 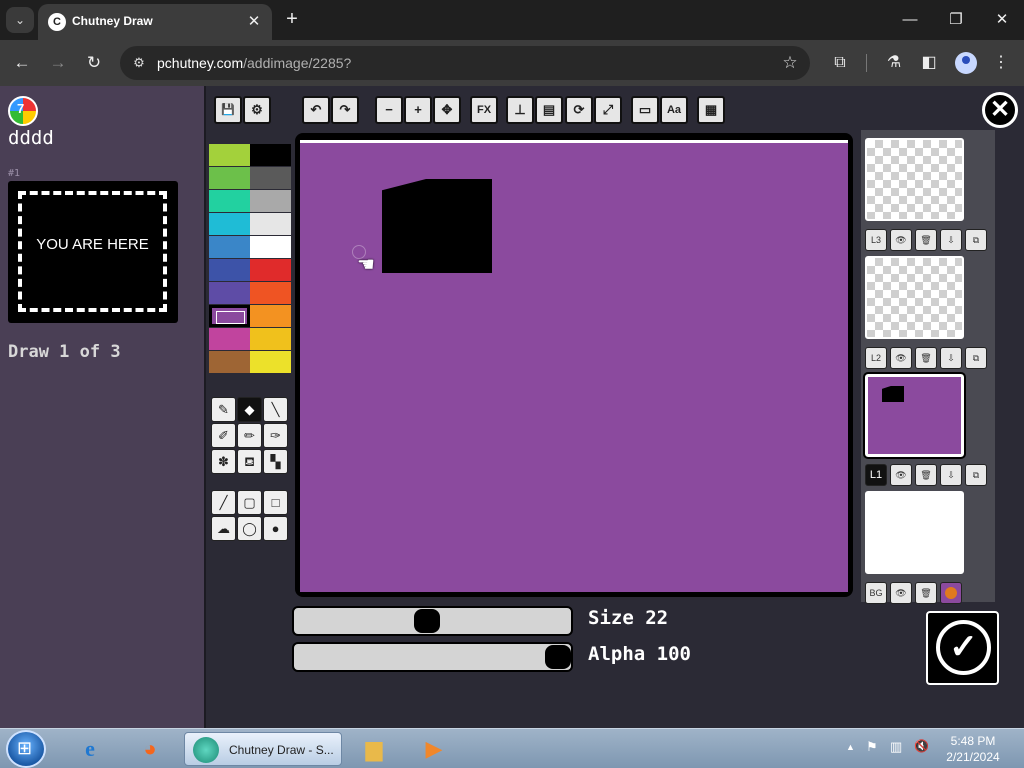 What do you see at coordinates (1002, 20) in the screenshot?
I see `window-close-button: ✕` at bounding box center [1002, 20].